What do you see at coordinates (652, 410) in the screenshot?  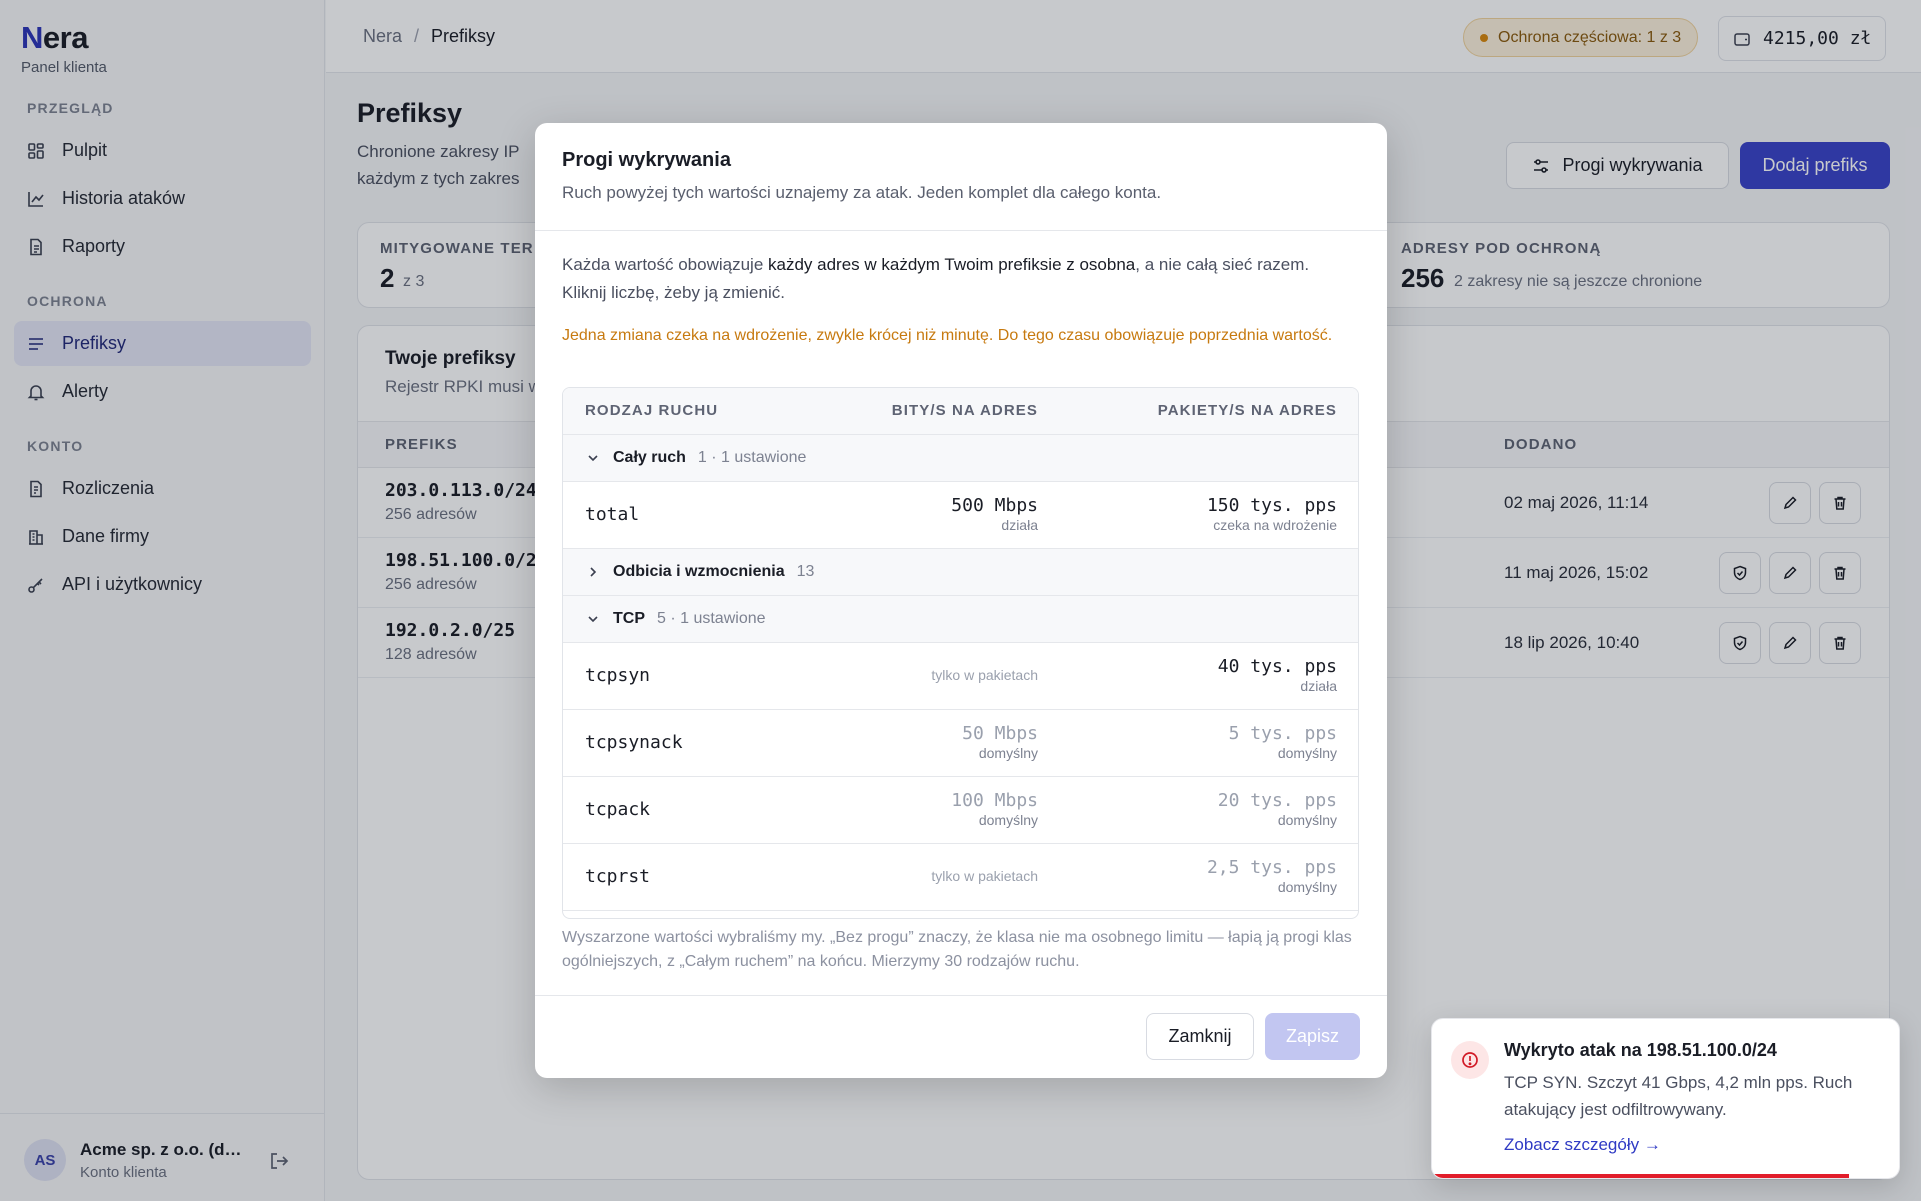 I see `column-traffic-type: RODZAJ RUCHU` at bounding box center [652, 410].